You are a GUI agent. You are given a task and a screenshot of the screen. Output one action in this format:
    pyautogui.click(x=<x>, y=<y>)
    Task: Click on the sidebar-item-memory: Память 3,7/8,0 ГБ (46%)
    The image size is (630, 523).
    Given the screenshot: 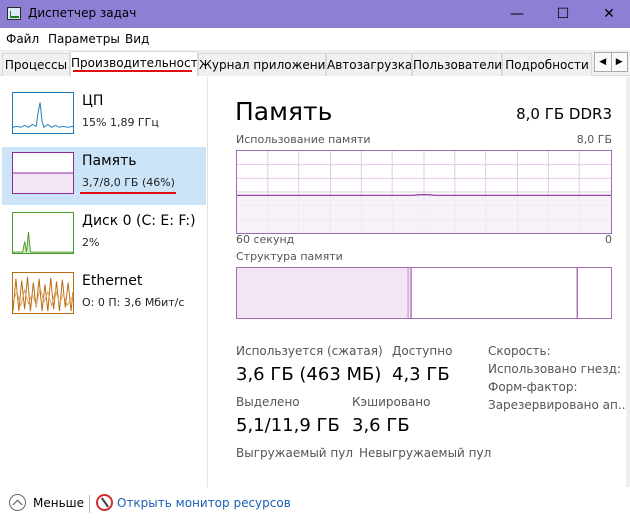 What is the action you would take?
    pyautogui.click(x=104, y=176)
    